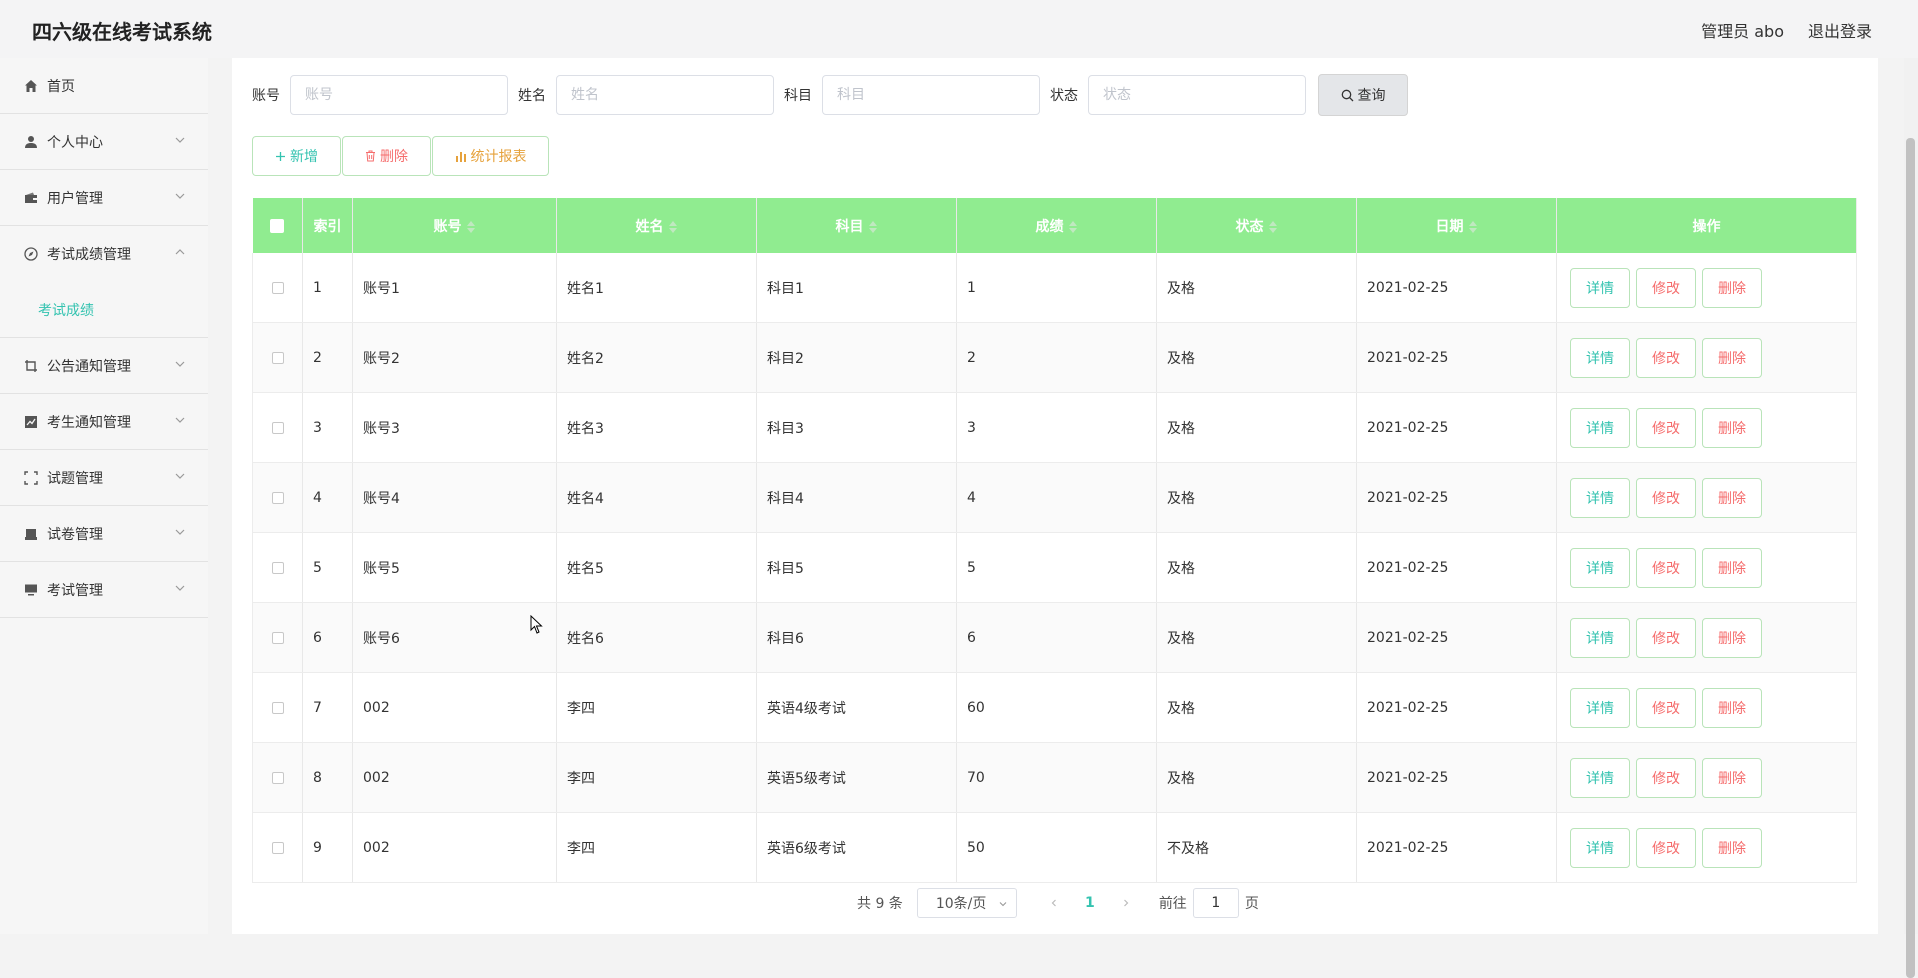  What do you see at coordinates (1056, 225) in the screenshot?
I see `column-header-score: 成绩` at bounding box center [1056, 225].